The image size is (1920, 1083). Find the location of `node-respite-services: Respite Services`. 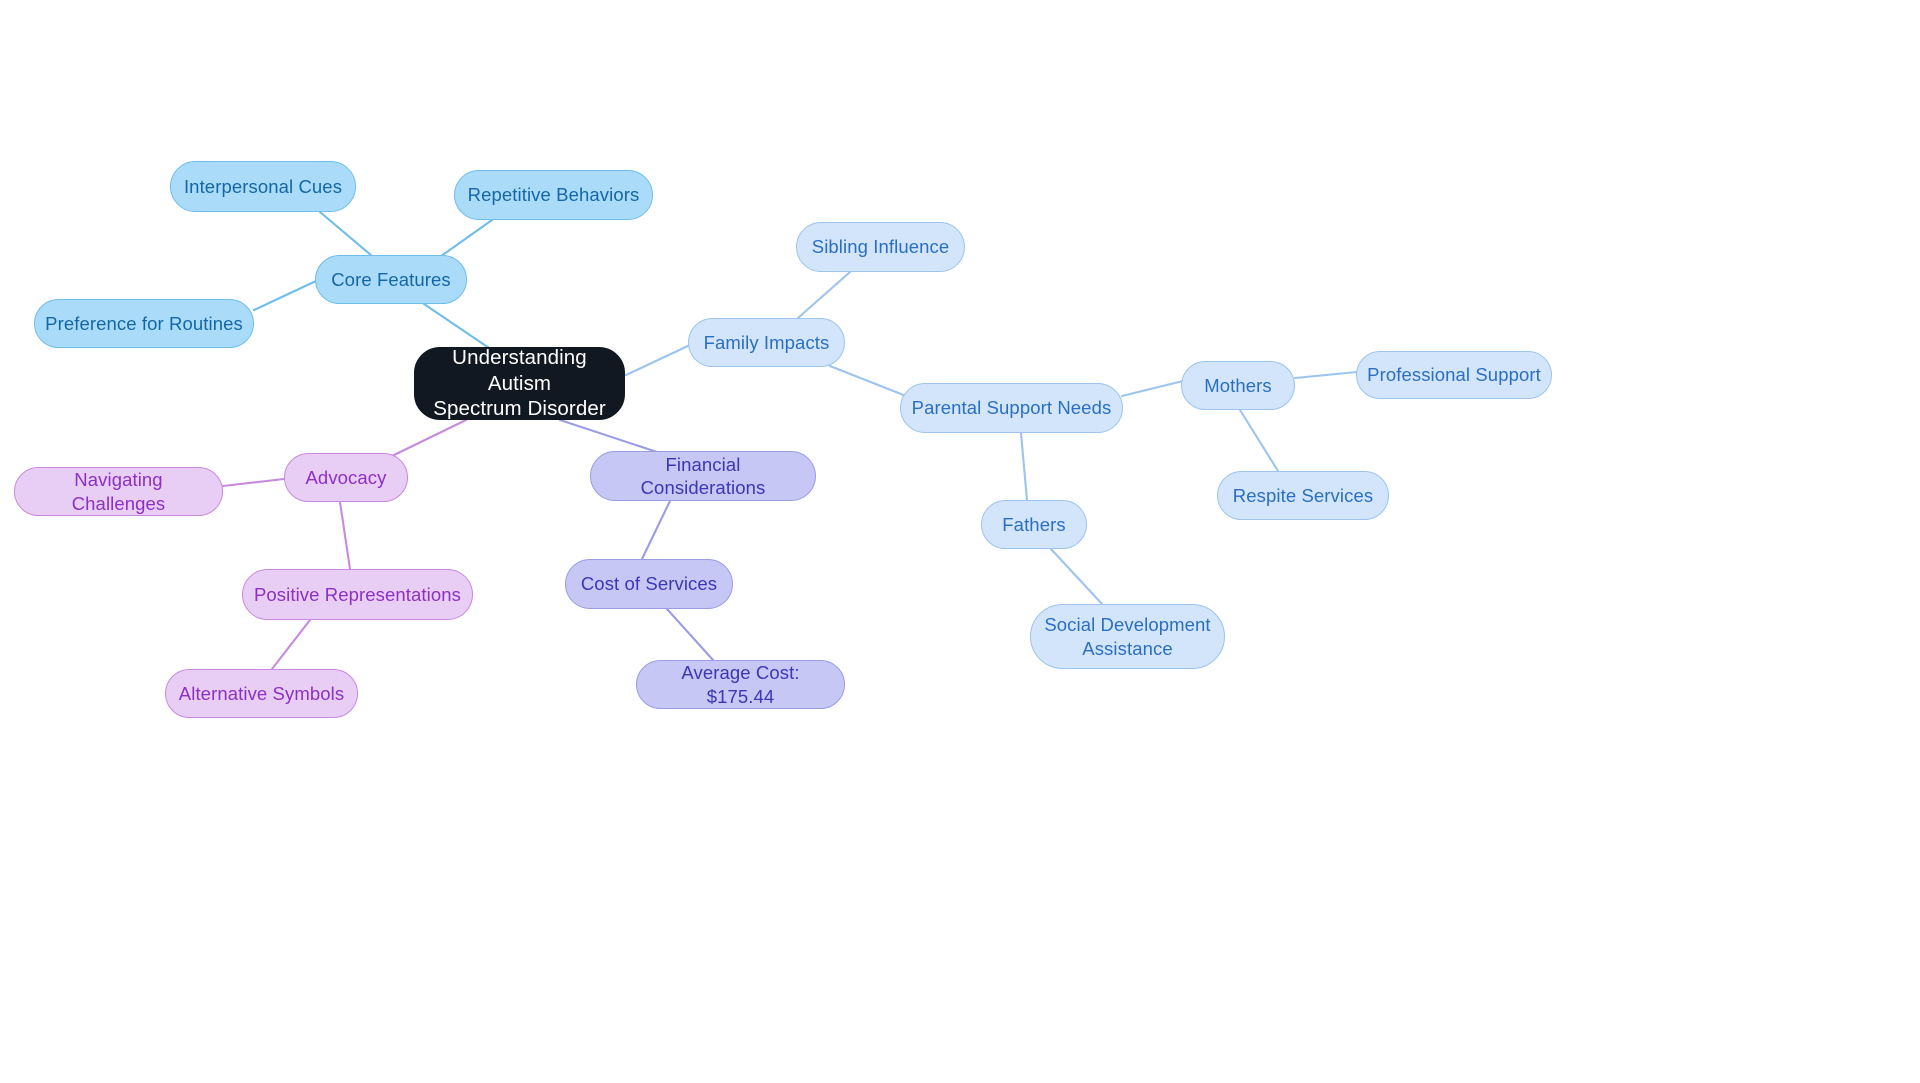

node-respite-services: Respite Services is located at coordinates (1303, 495).